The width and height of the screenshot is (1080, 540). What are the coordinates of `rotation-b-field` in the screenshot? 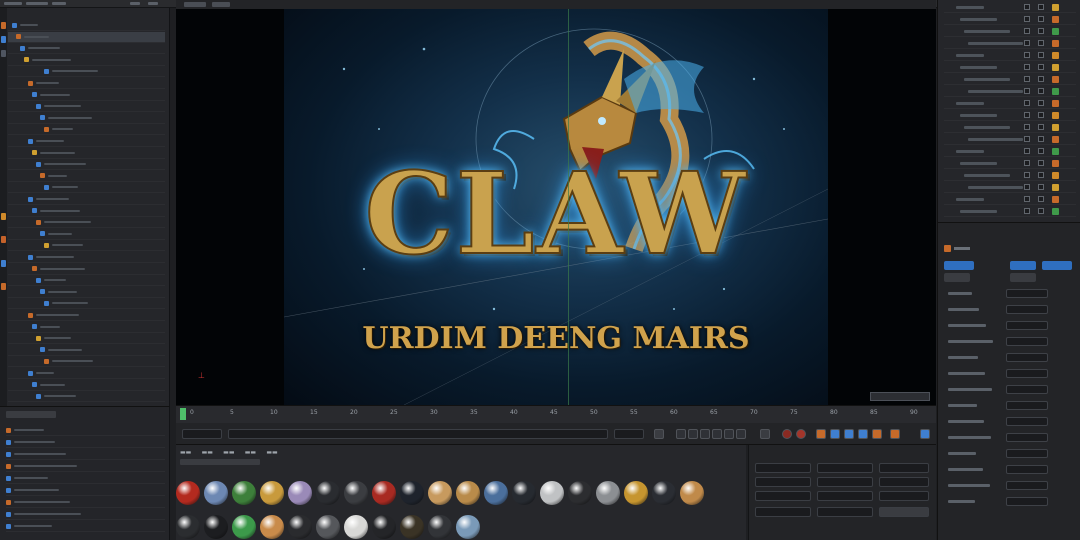 It's located at (904, 496).